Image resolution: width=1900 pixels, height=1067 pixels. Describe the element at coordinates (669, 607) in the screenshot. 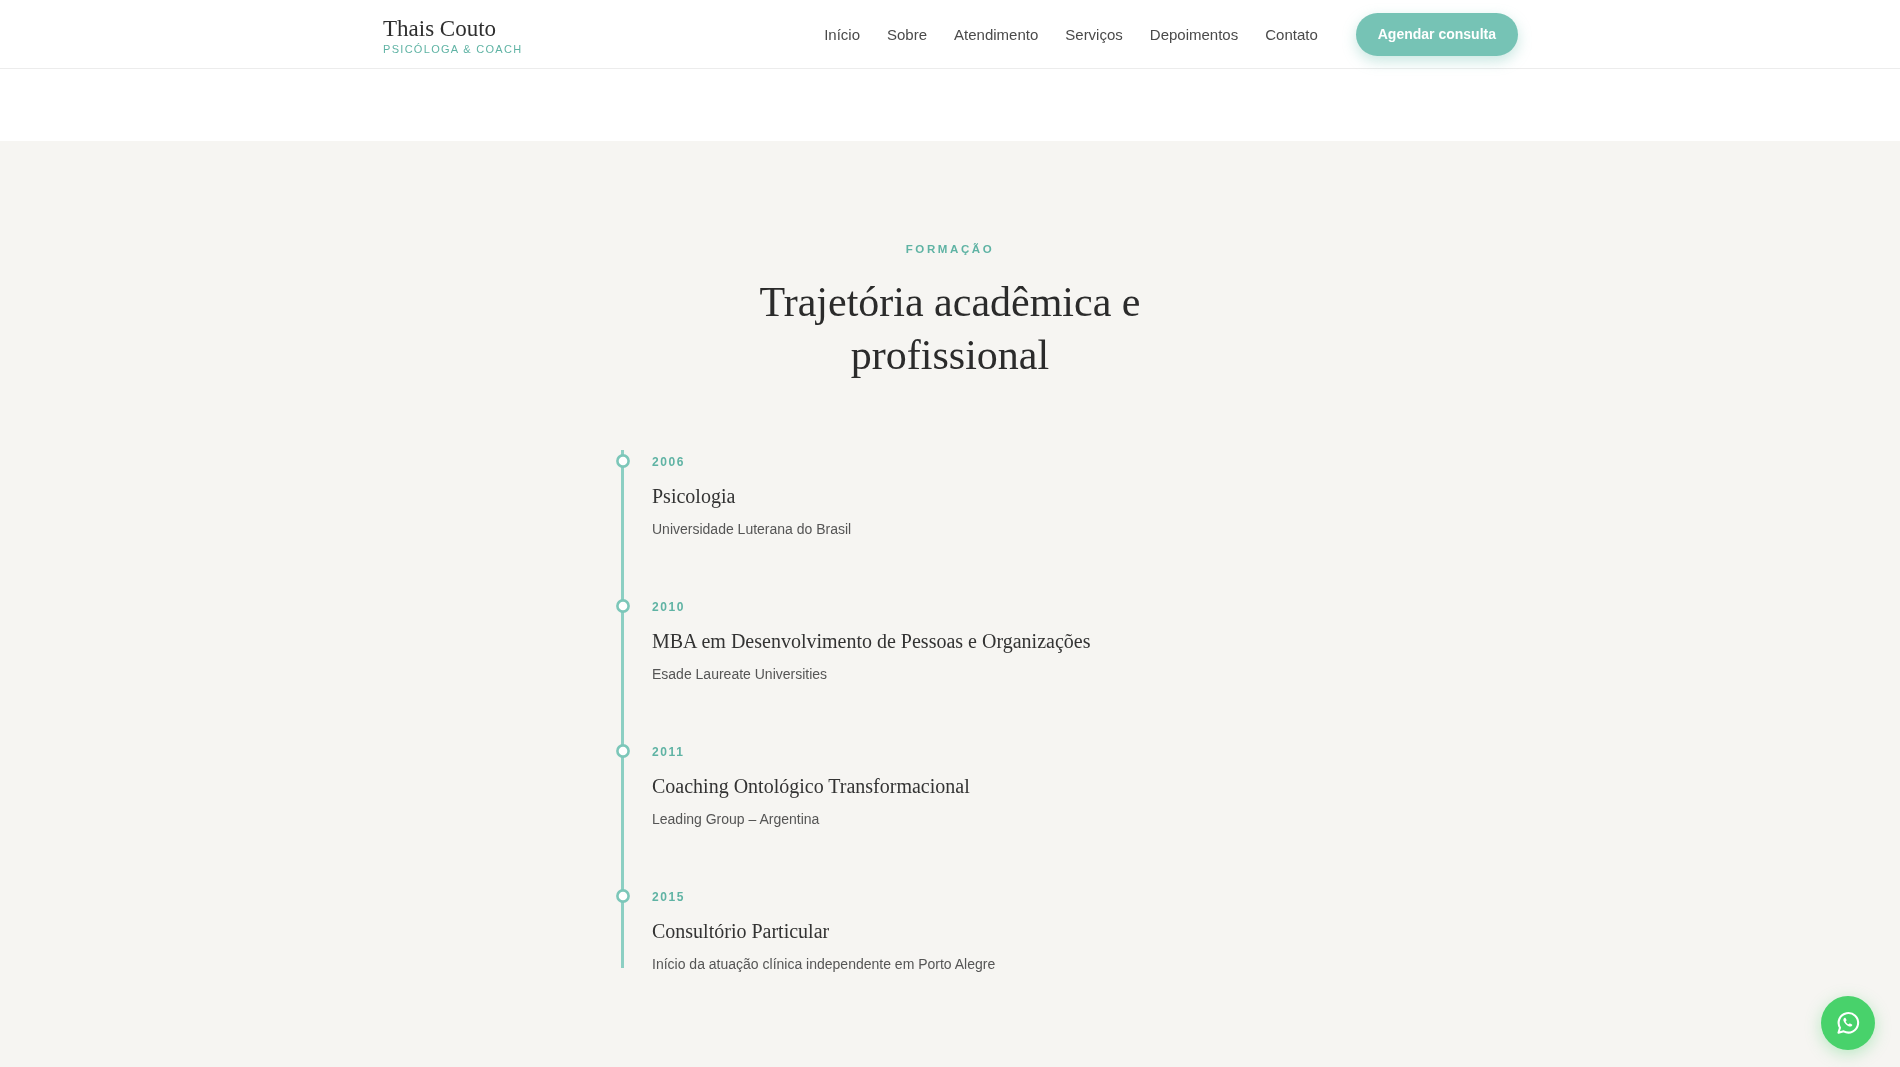

I see `timeline-year: 2010` at that location.